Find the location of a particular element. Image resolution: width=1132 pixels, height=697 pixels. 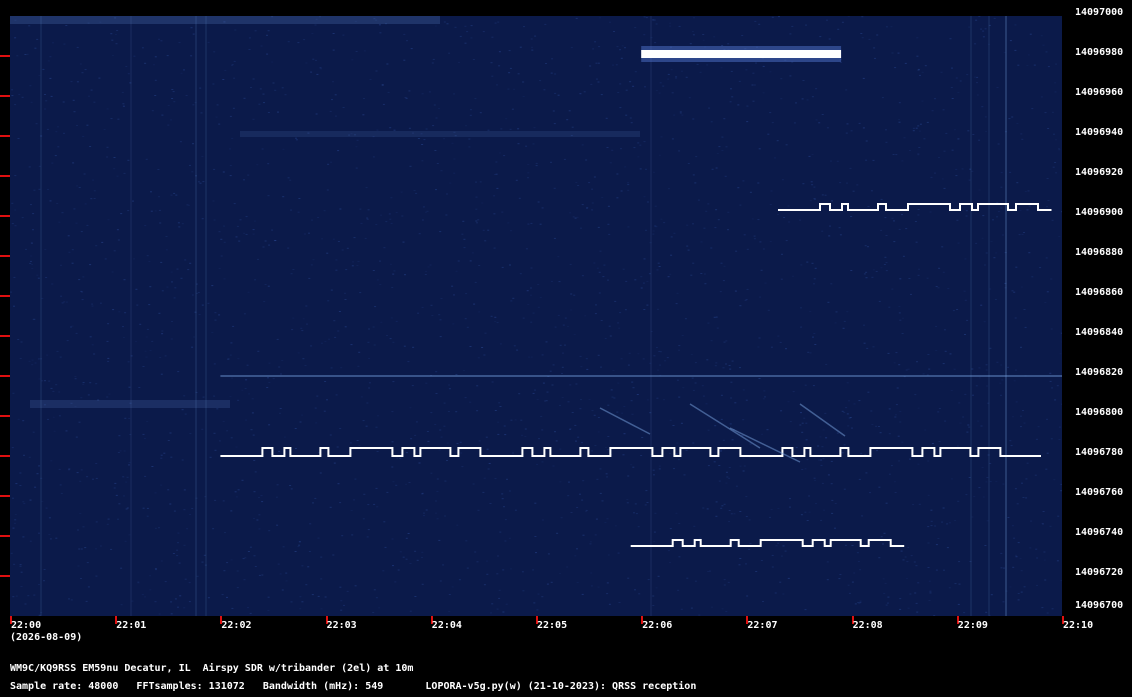

frequency-tick-label: 14096780 is located at coordinates (1099, 452).